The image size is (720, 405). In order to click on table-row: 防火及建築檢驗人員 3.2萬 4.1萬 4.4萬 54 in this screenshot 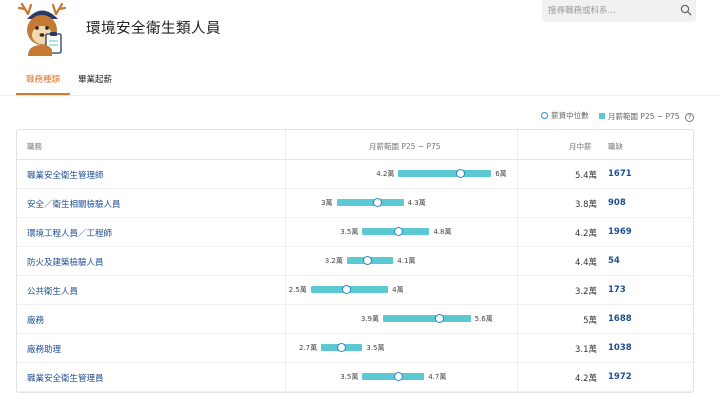, I will do `click(355, 261)`.